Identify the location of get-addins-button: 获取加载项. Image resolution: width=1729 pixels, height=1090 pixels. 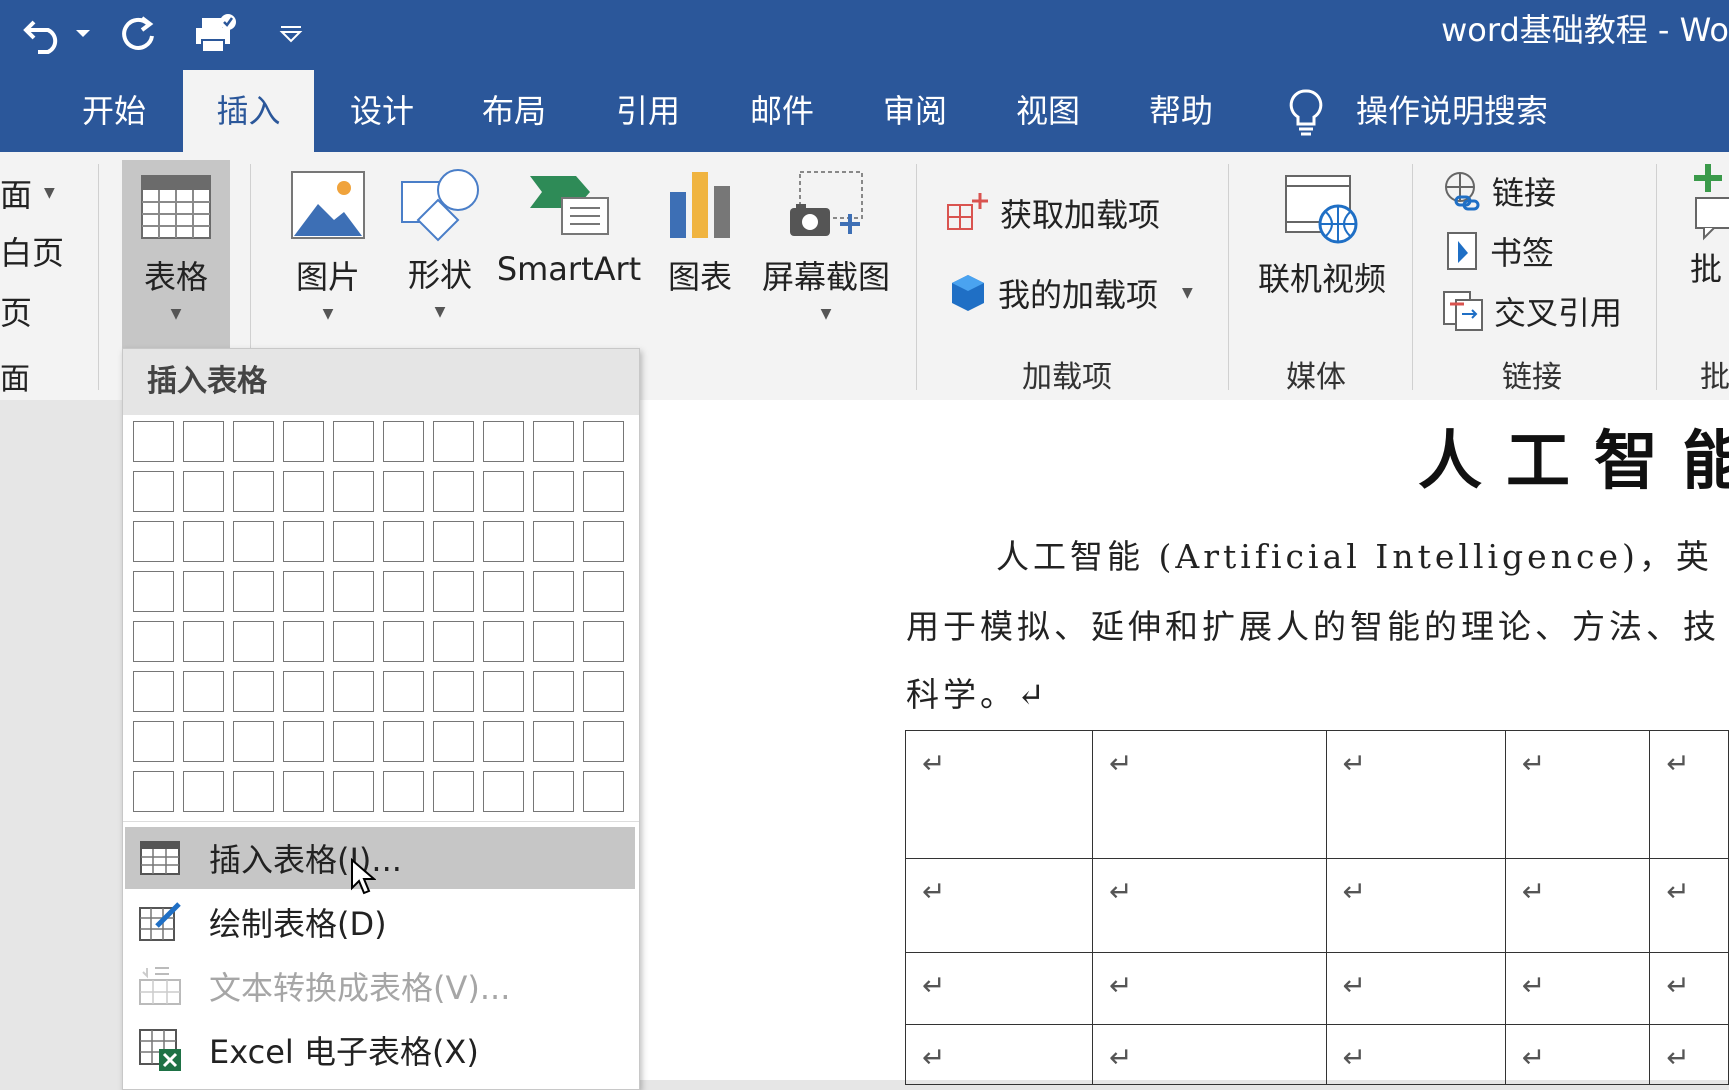
(1053, 213).